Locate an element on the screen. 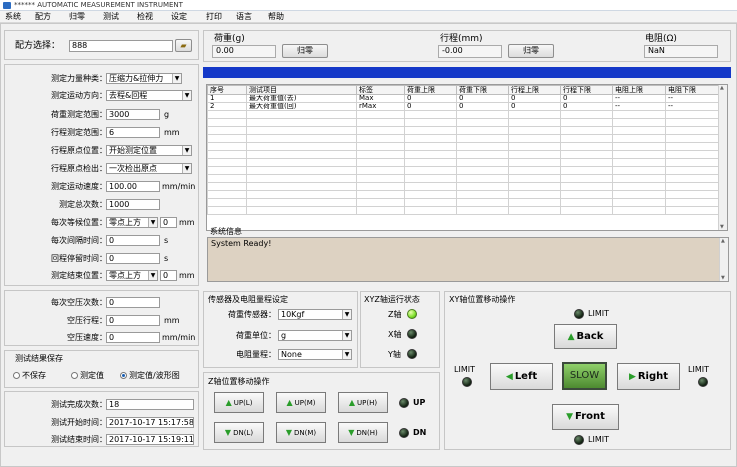 The width and height of the screenshot is (737, 467). speed-input: 100.00 is located at coordinates (133, 186).